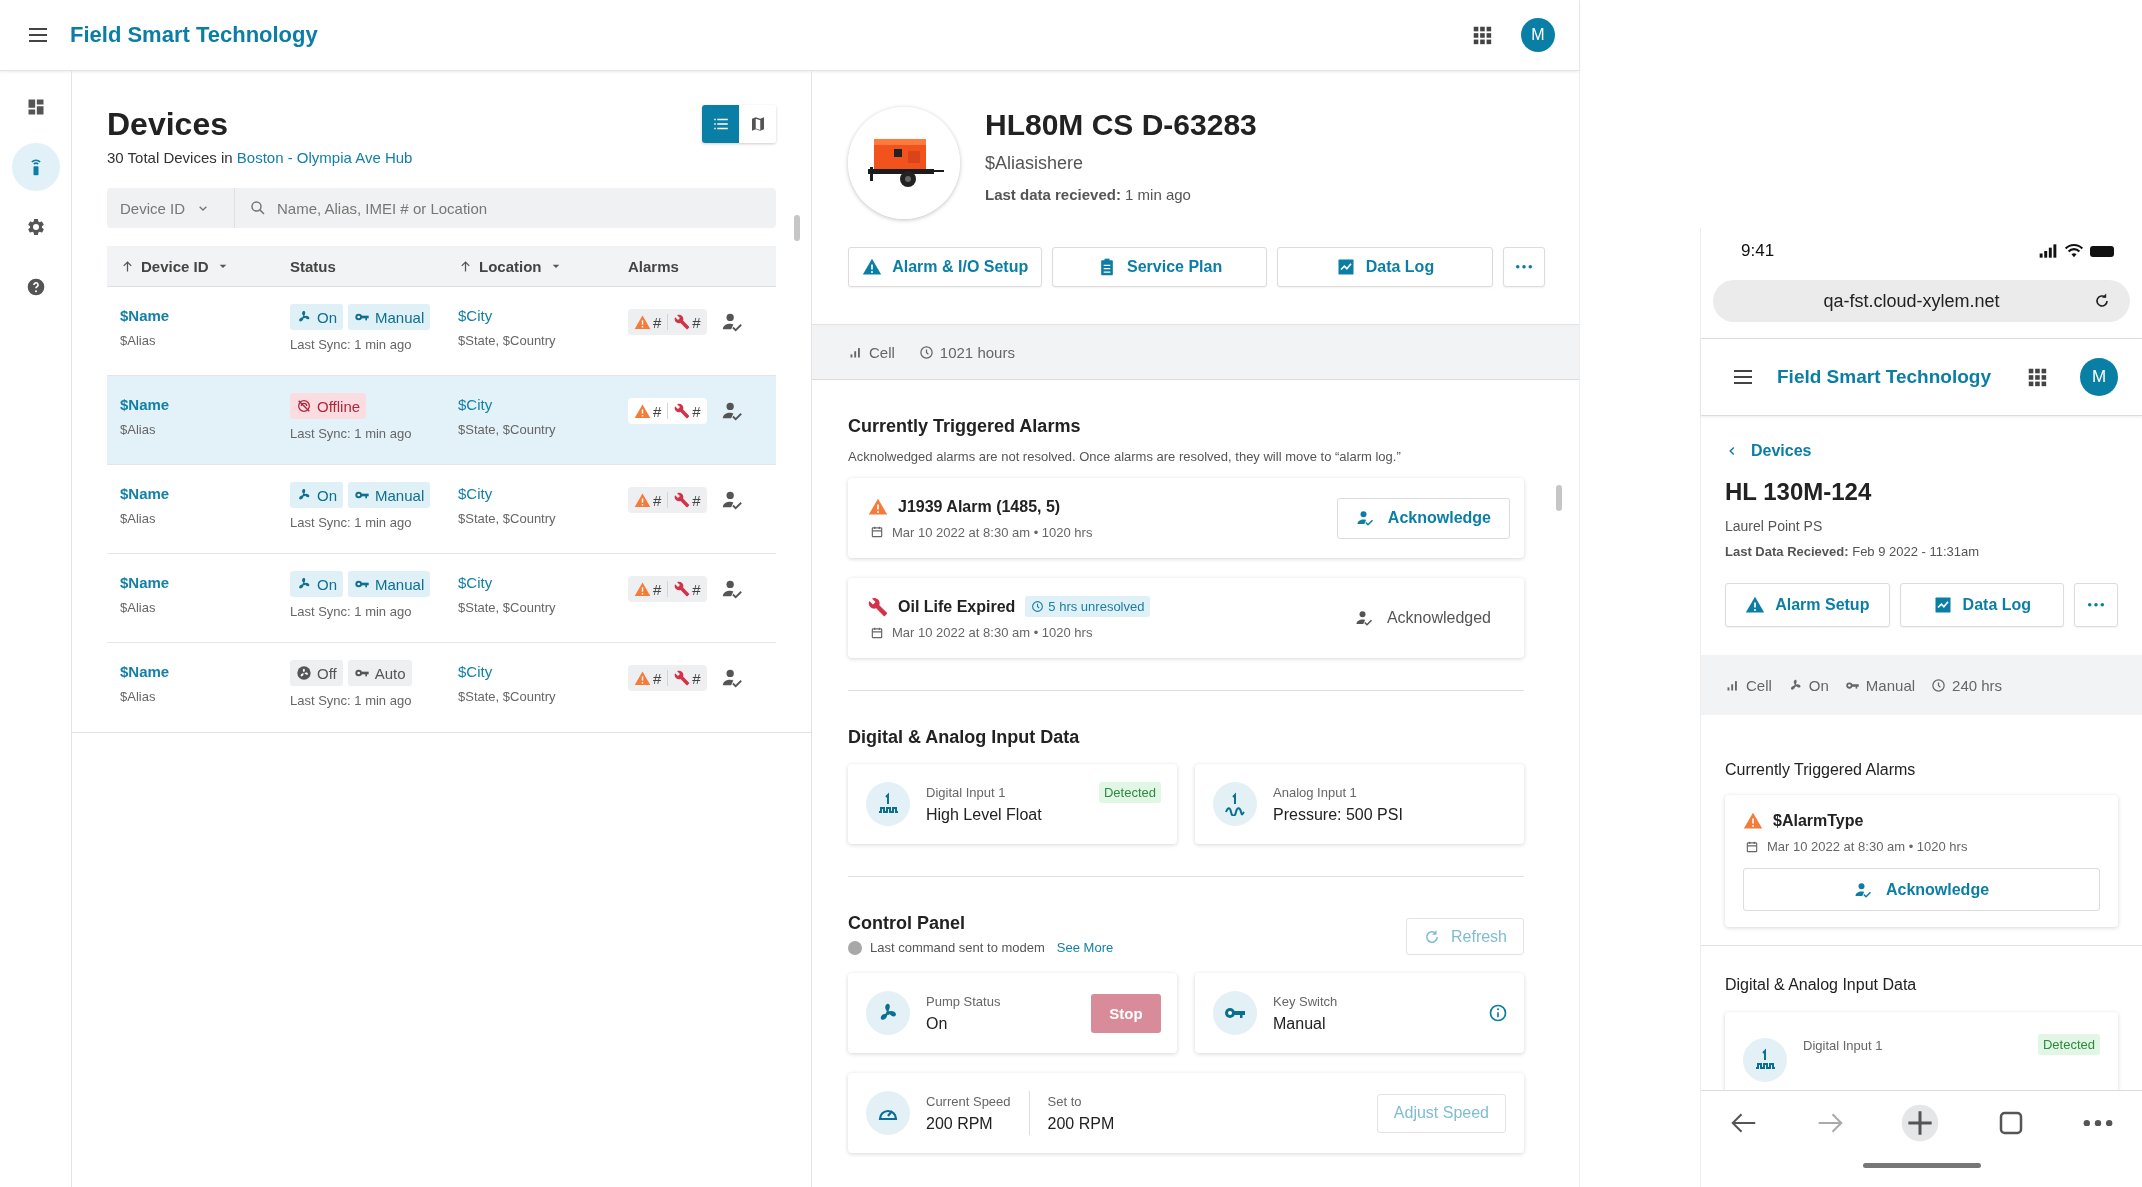  I want to click on control-value: On, so click(937, 1023).